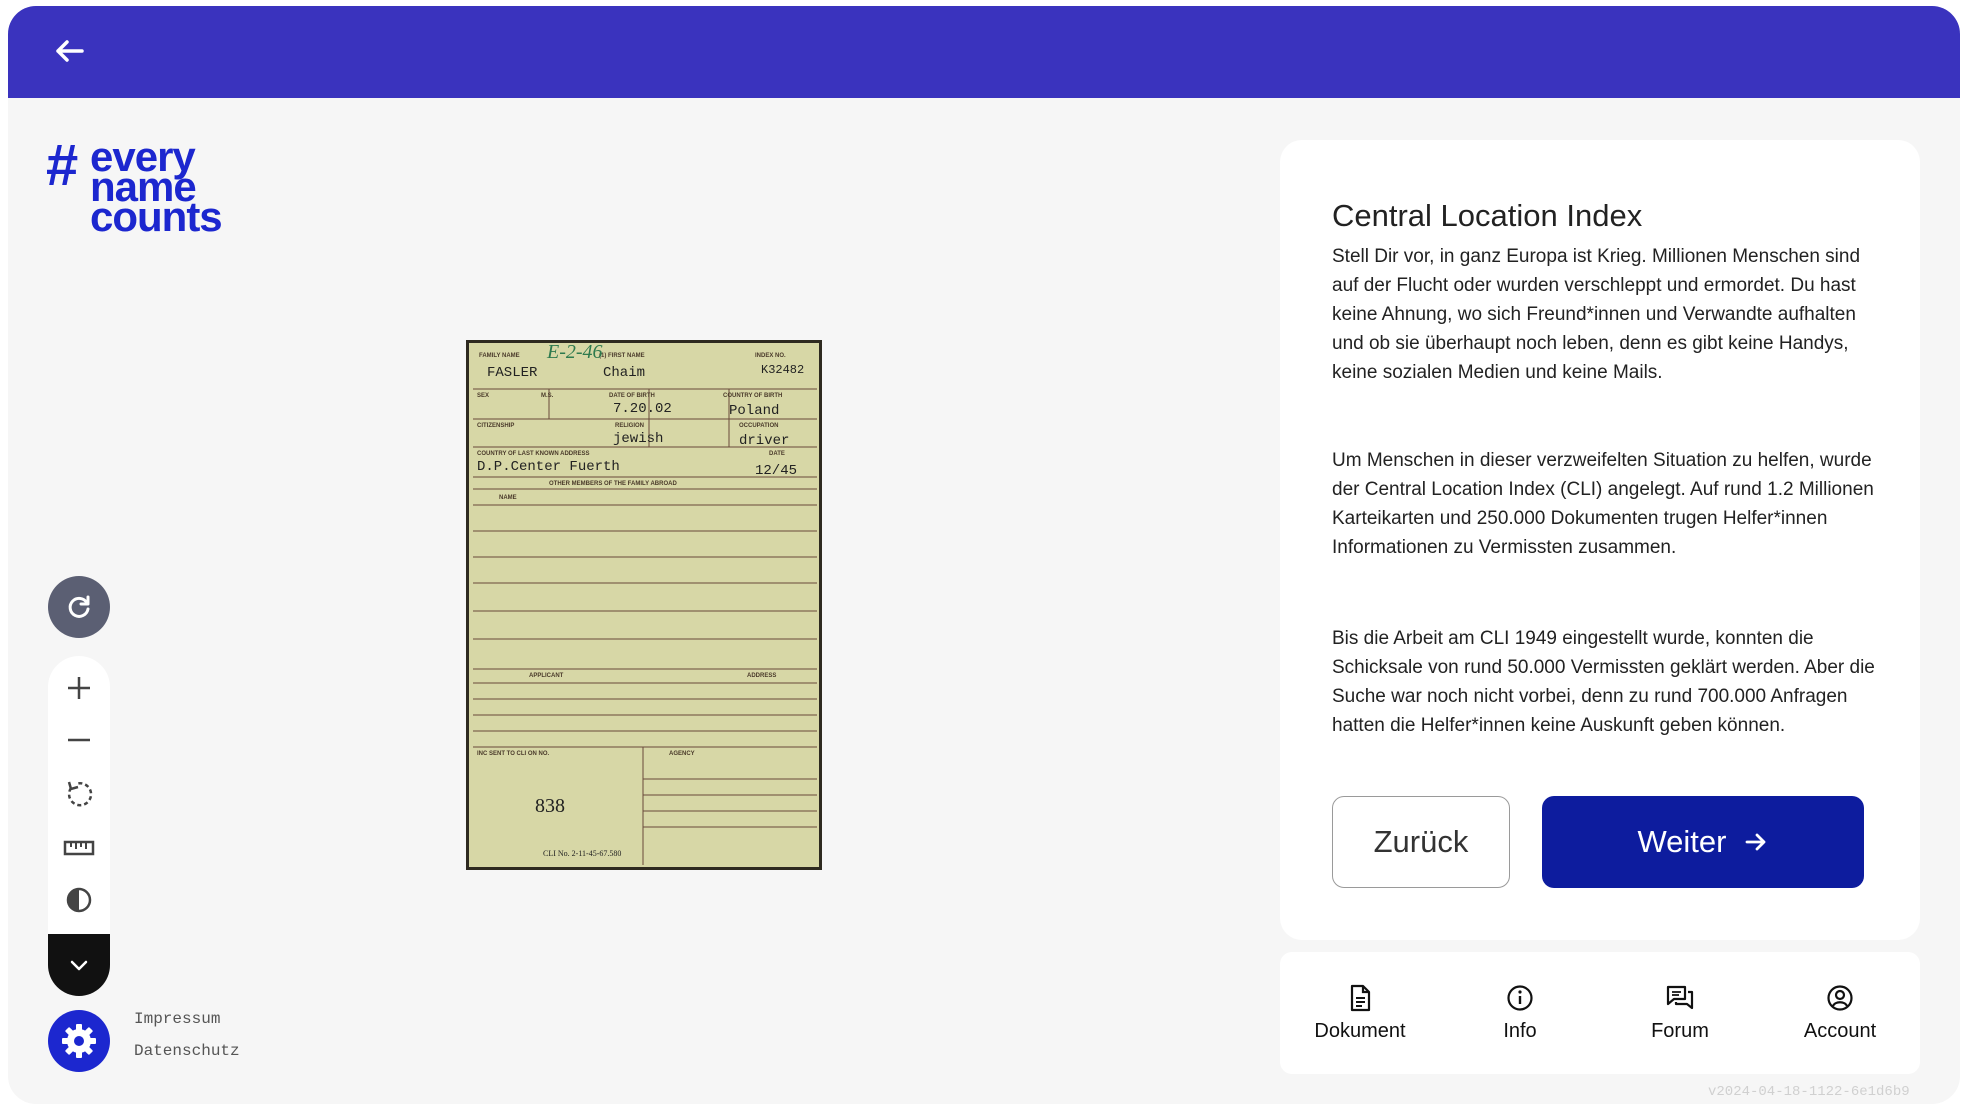  I want to click on rotate-button, so click(79, 794).